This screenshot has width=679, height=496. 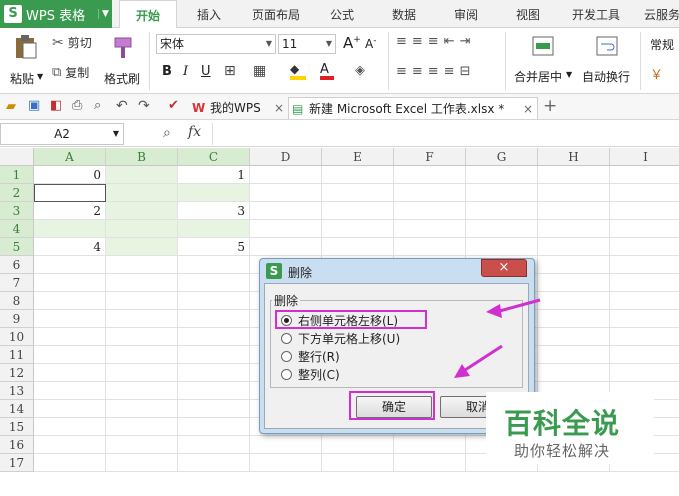 I want to click on watermark-title: 百科全说, so click(x=562, y=423).